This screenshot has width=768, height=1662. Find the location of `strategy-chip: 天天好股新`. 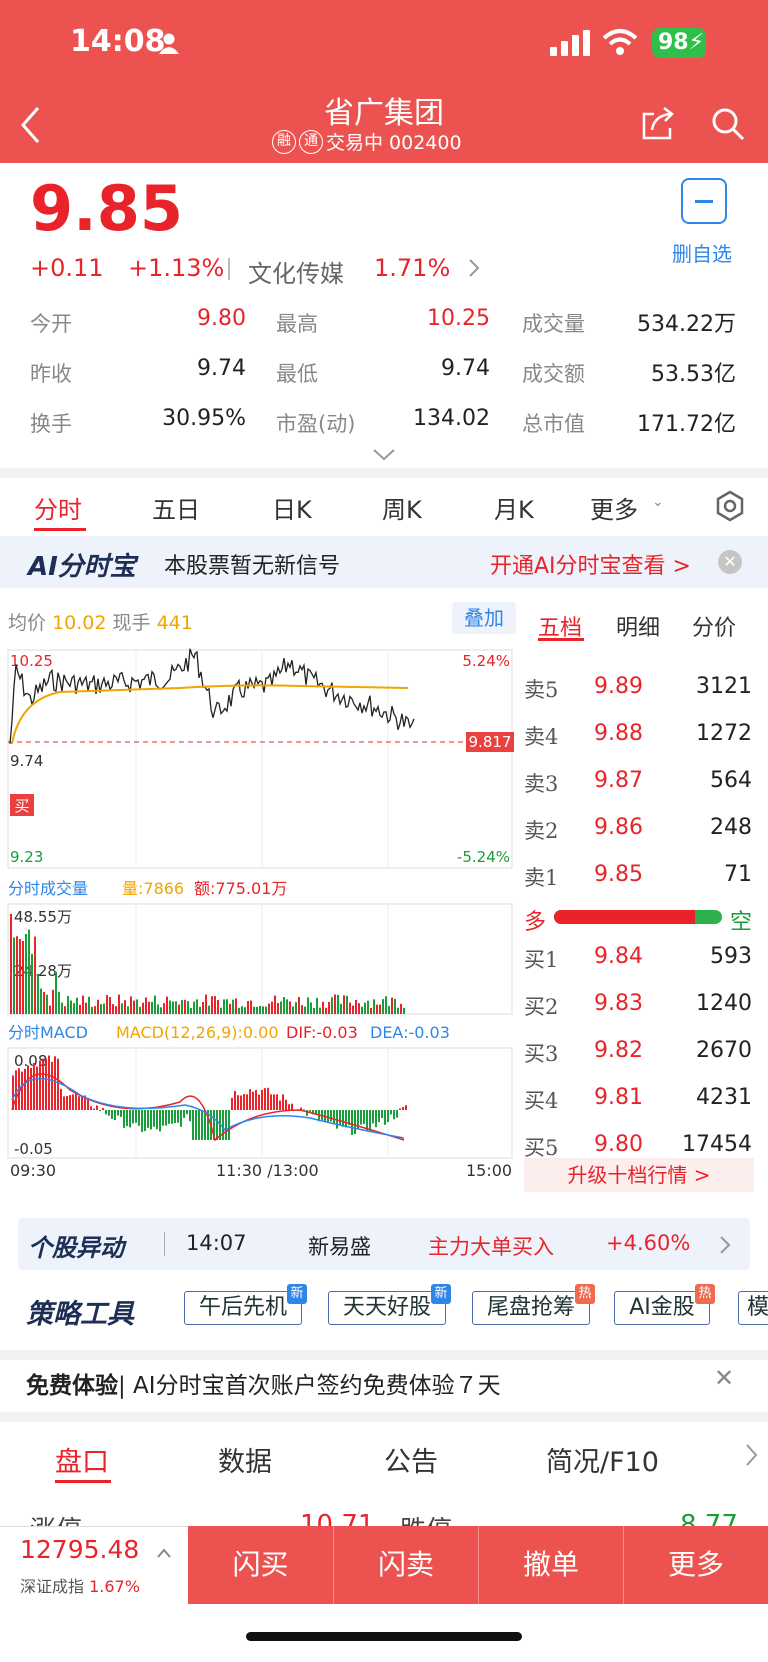

strategy-chip: 天天好股新 is located at coordinates (389, 1304).